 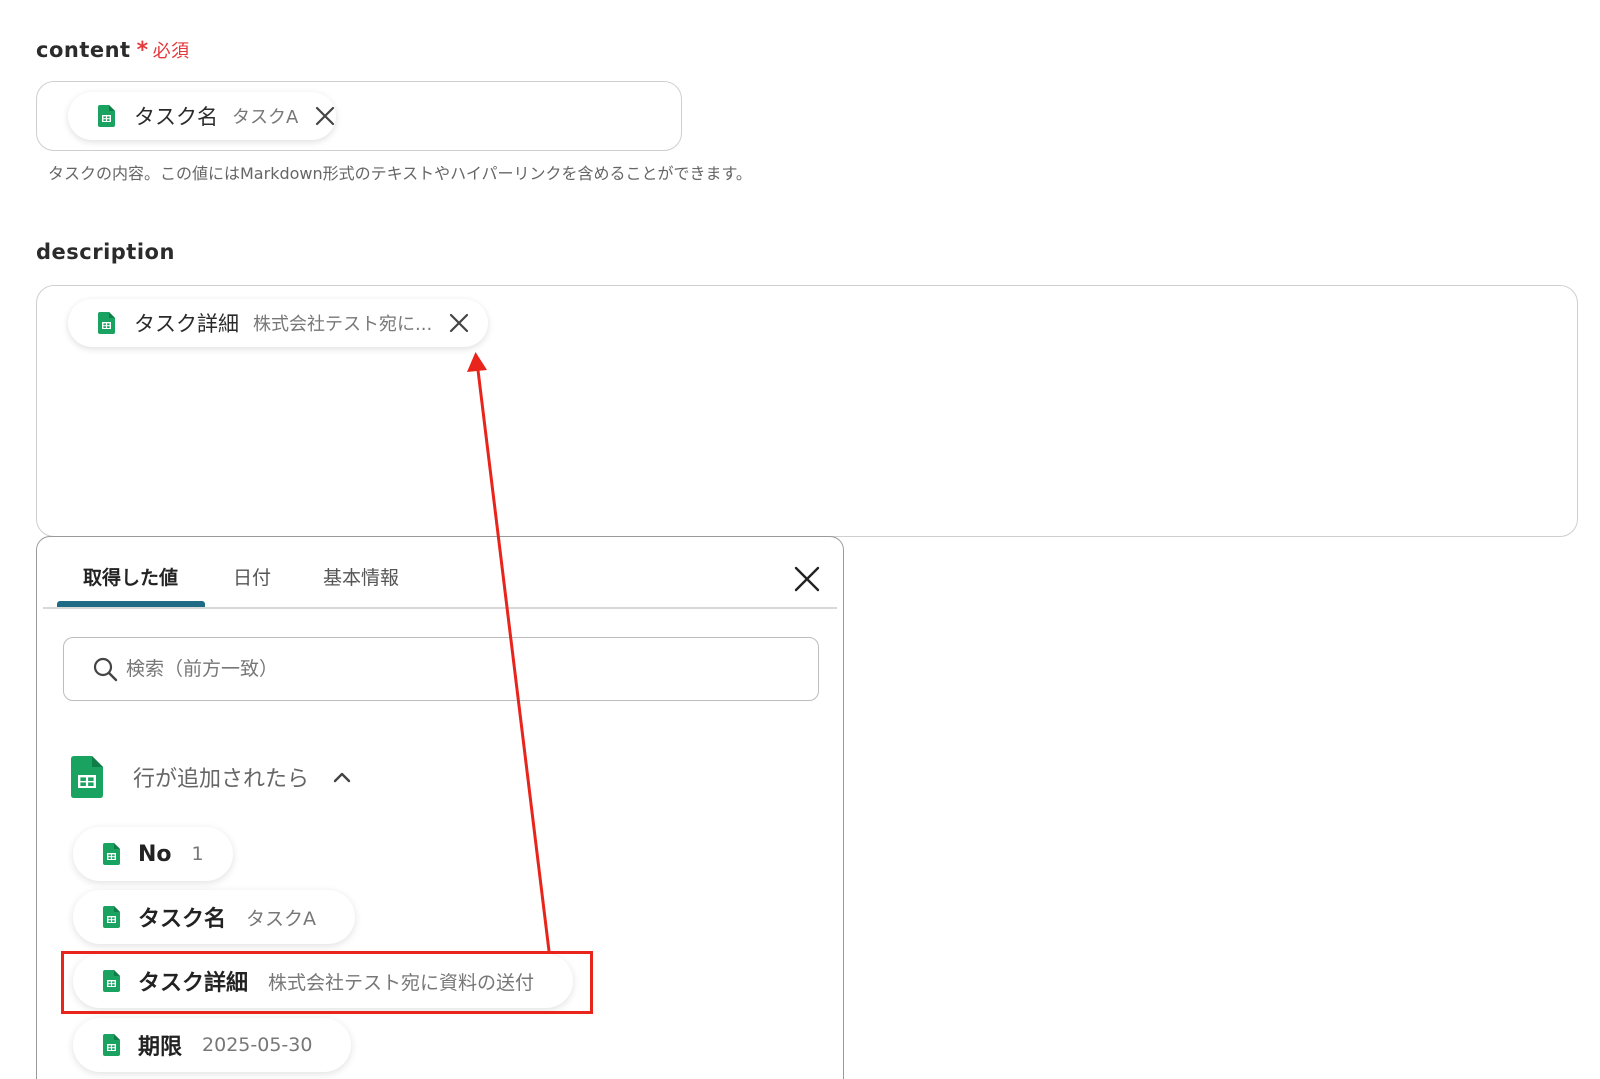 I want to click on item-value: 2025-05-30, so click(x=257, y=1045).